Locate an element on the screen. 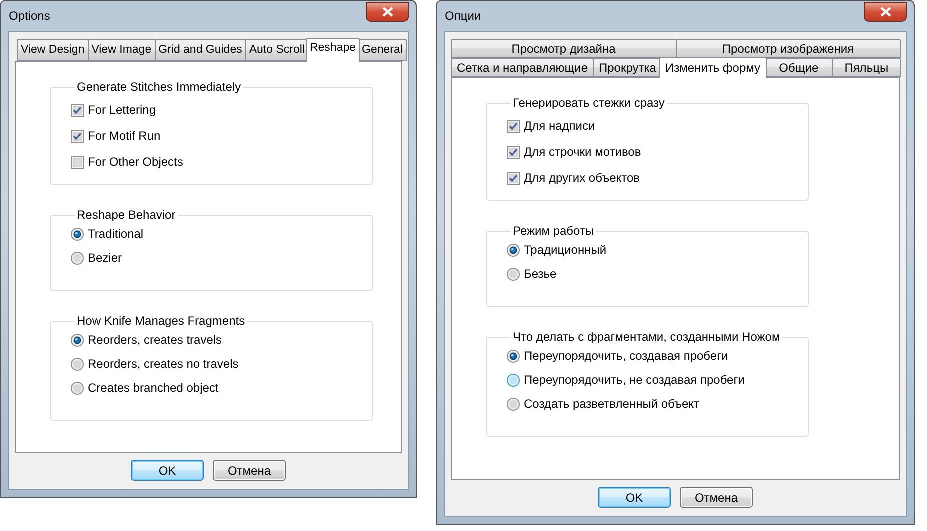 Image resolution: width=927 pixels, height=531 pixels. group-title: Режим работы is located at coordinates (554, 231).